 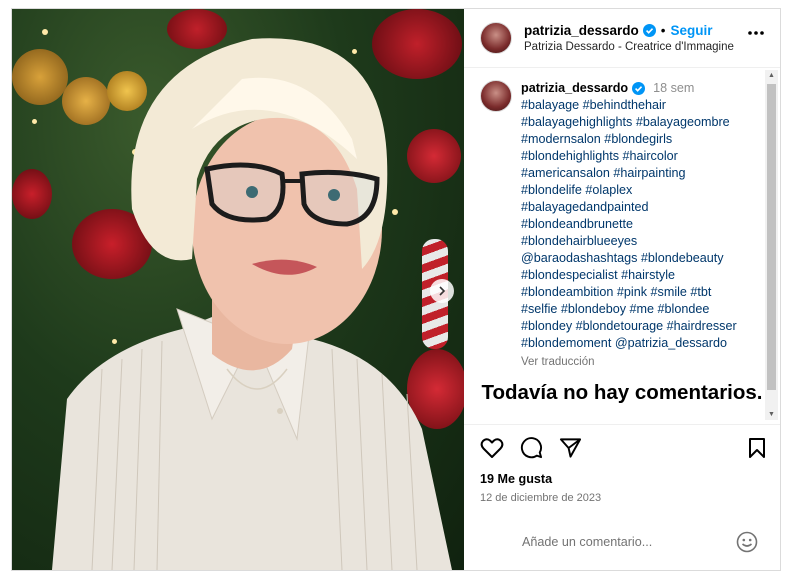 I want to click on scroll-down-arrow-icon: ▼, so click(x=771, y=414).